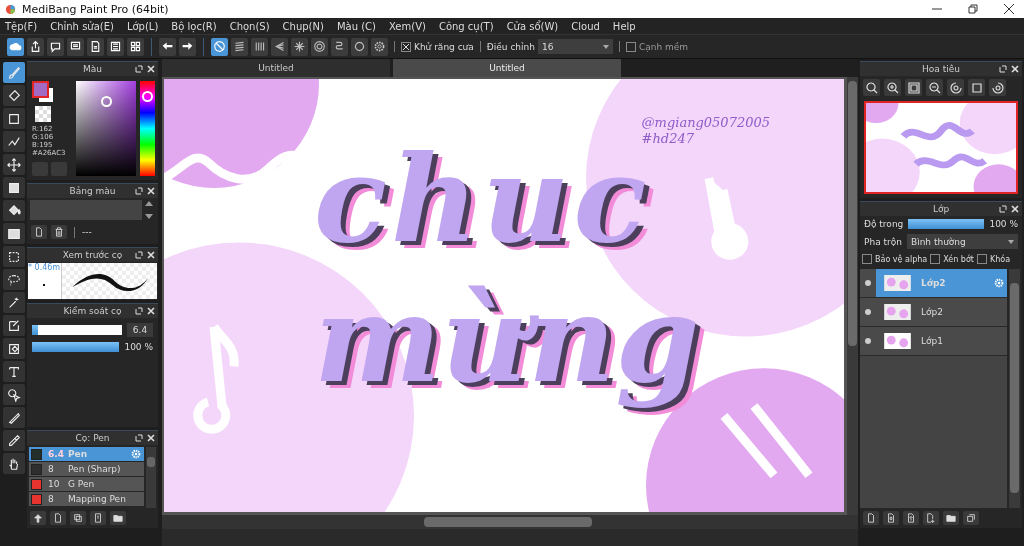 This screenshot has height=546, width=1024. Describe the element at coordinates (997, 87) in the screenshot. I see `rotate-right-button` at that location.